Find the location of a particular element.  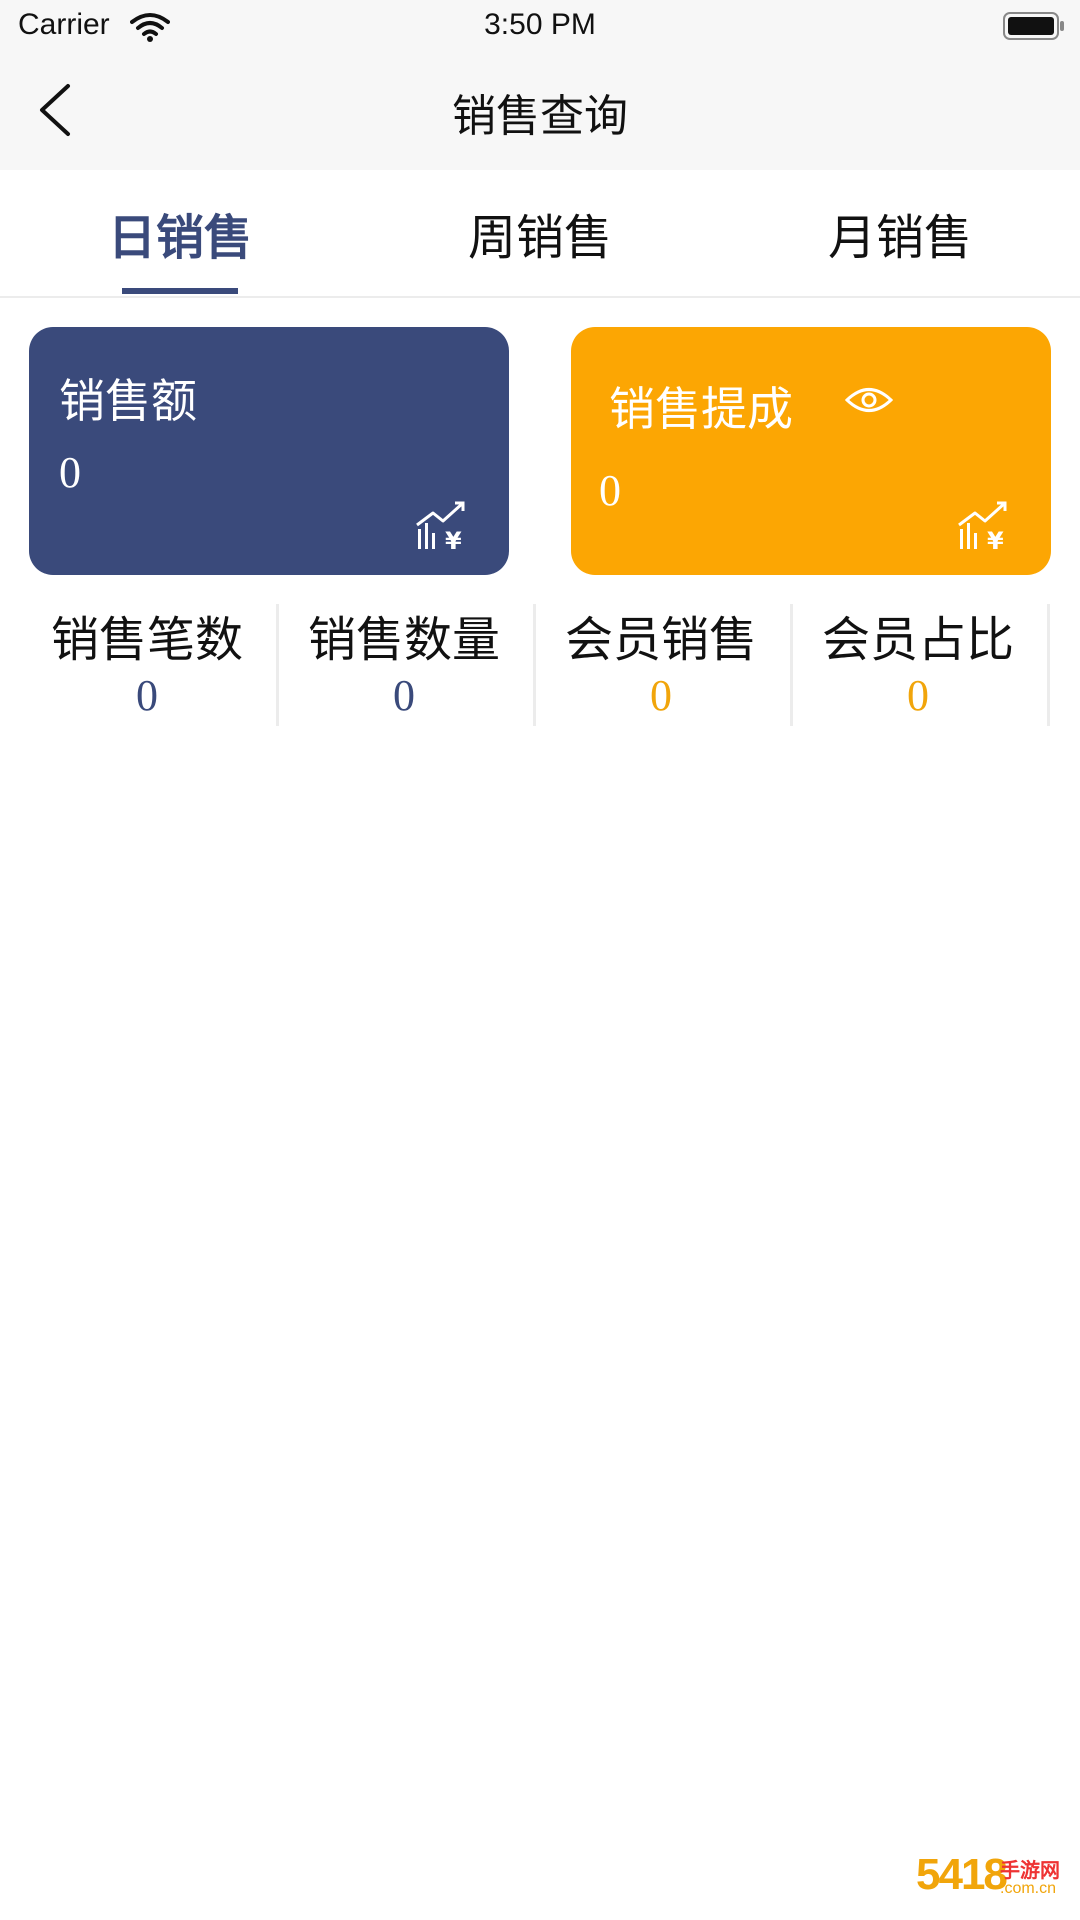

tab-daily-sales: 日销售 is located at coordinates (180, 233).